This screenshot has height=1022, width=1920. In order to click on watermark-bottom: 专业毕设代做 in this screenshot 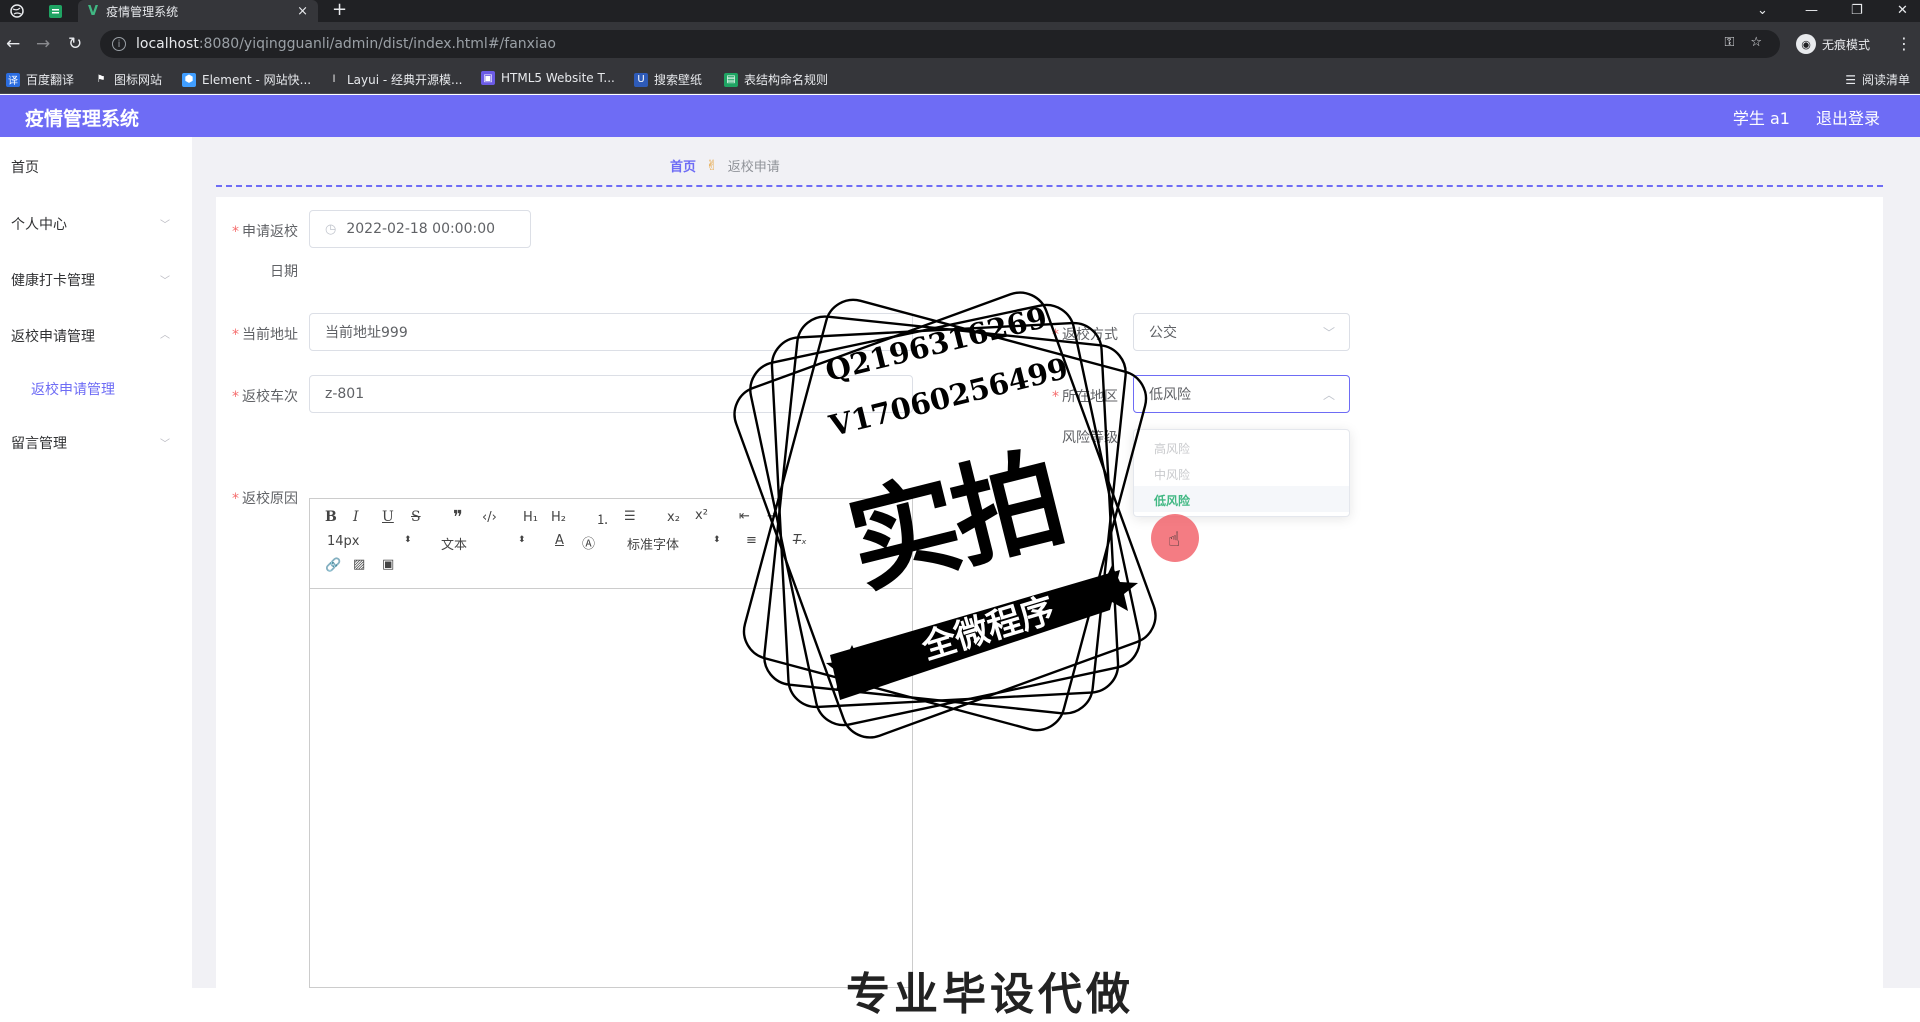, I will do `click(990, 994)`.